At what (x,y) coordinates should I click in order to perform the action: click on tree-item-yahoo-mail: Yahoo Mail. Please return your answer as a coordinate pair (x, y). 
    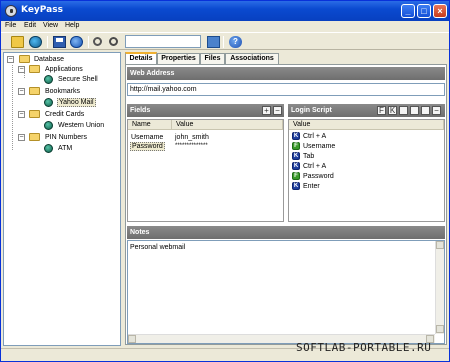
    Looking at the image, I should click on (62, 103).